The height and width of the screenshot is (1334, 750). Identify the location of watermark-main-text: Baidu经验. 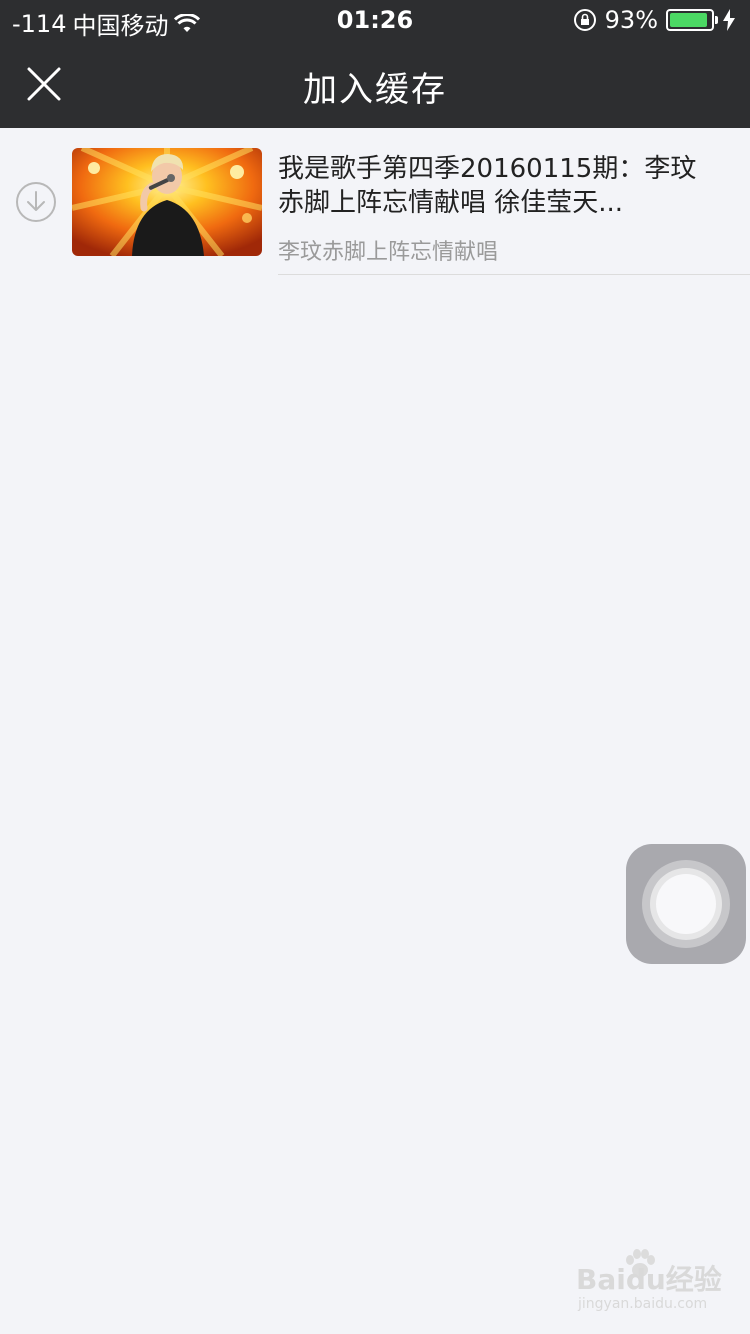
(649, 1279).